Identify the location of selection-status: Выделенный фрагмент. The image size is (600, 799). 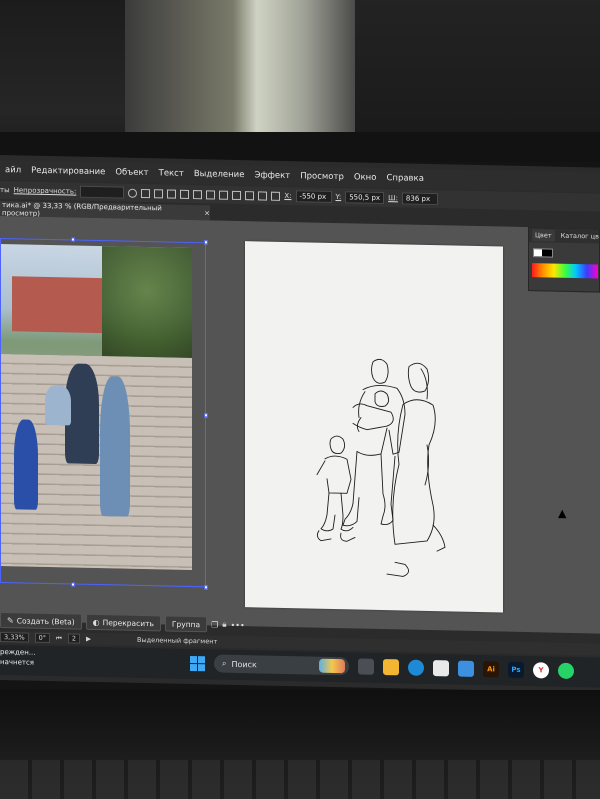
(177, 640).